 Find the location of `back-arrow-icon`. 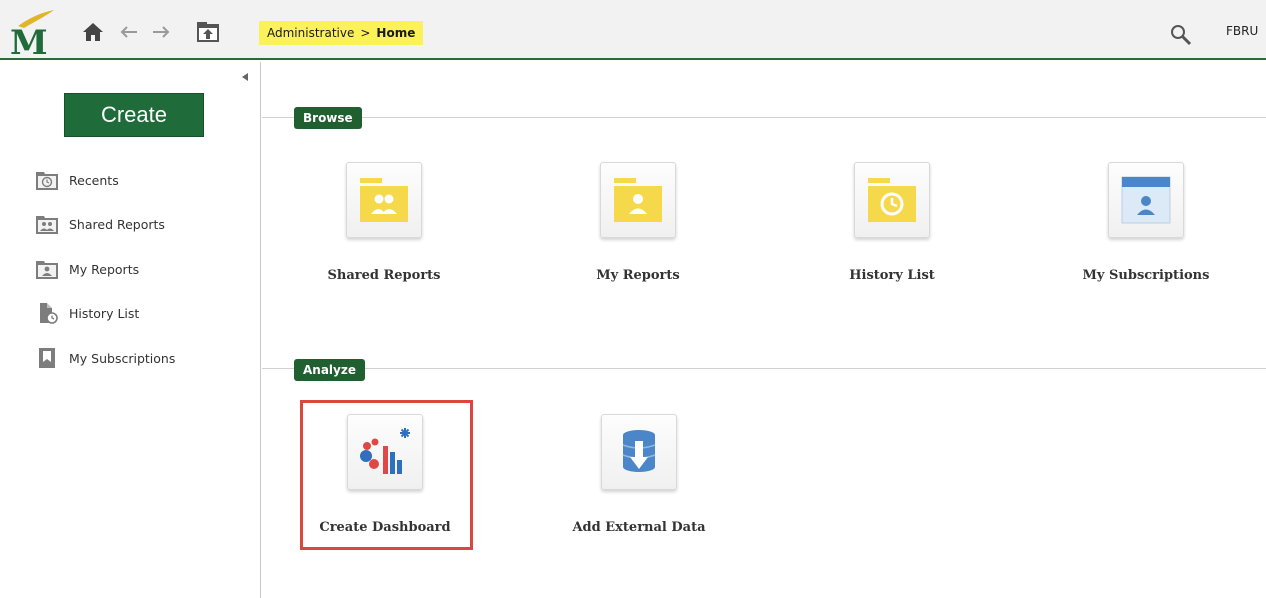

back-arrow-icon is located at coordinates (128, 32).